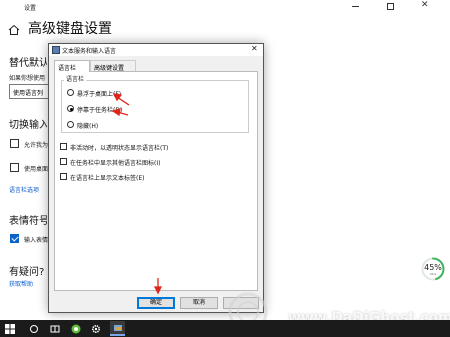 The height and width of the screenshot is (337, 450). Describe the element at coordinates (241, 303) in the screenshot. I see `apply-button` at that location.